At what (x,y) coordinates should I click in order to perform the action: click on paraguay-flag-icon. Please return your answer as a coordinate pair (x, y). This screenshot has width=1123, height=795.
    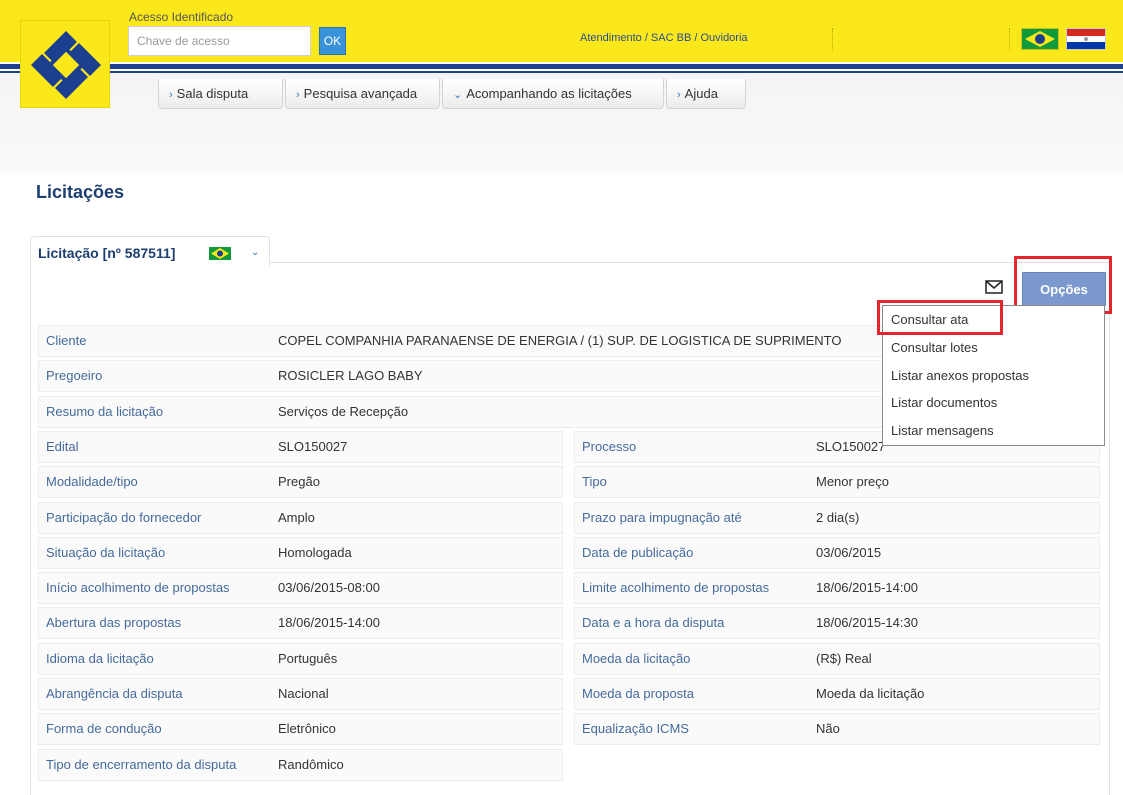
    Looking at the image, I should click on (1086, 39).